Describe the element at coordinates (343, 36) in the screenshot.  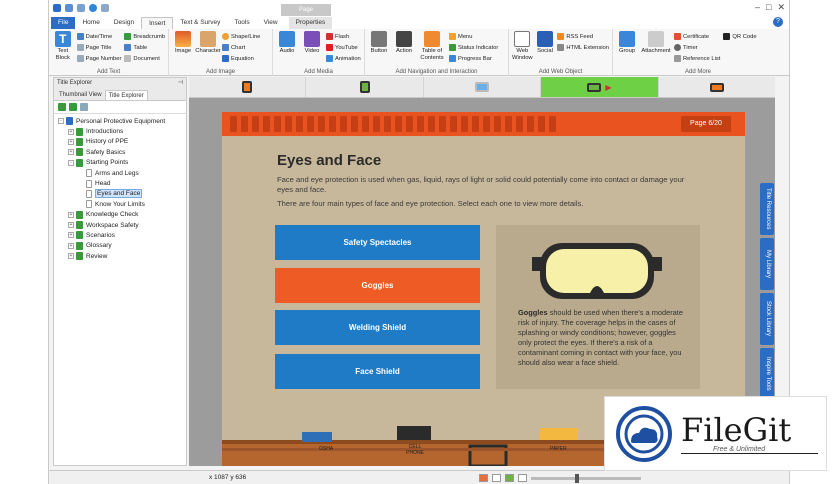
I see `flash-button: Flash` at that location.